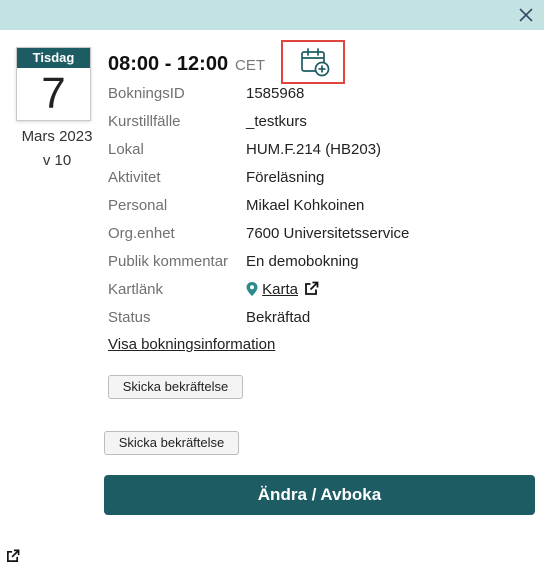 This screenshot has width=544, height=567. I want to click on row-value: En demobokning, so click(302, 261).